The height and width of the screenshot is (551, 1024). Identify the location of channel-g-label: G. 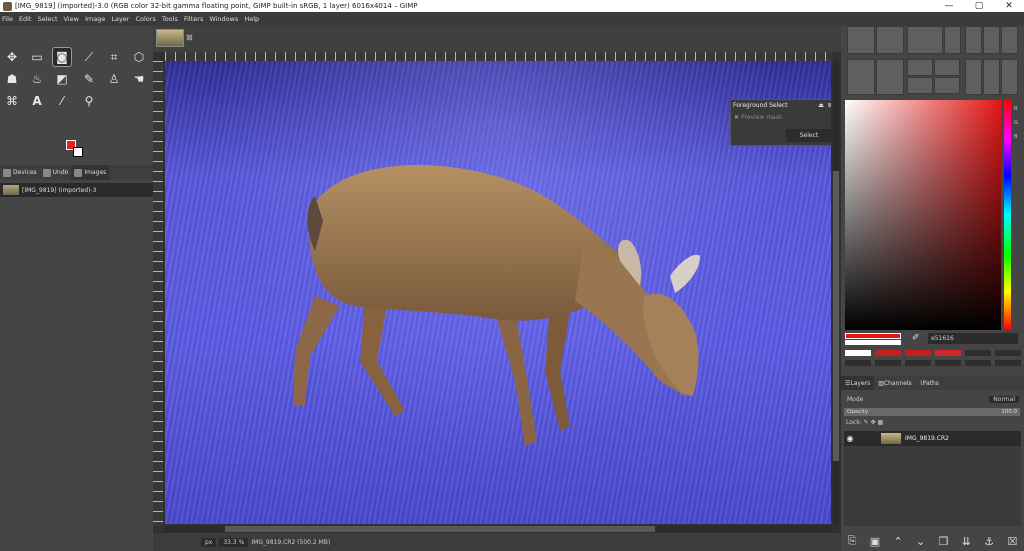
(1016, 123).